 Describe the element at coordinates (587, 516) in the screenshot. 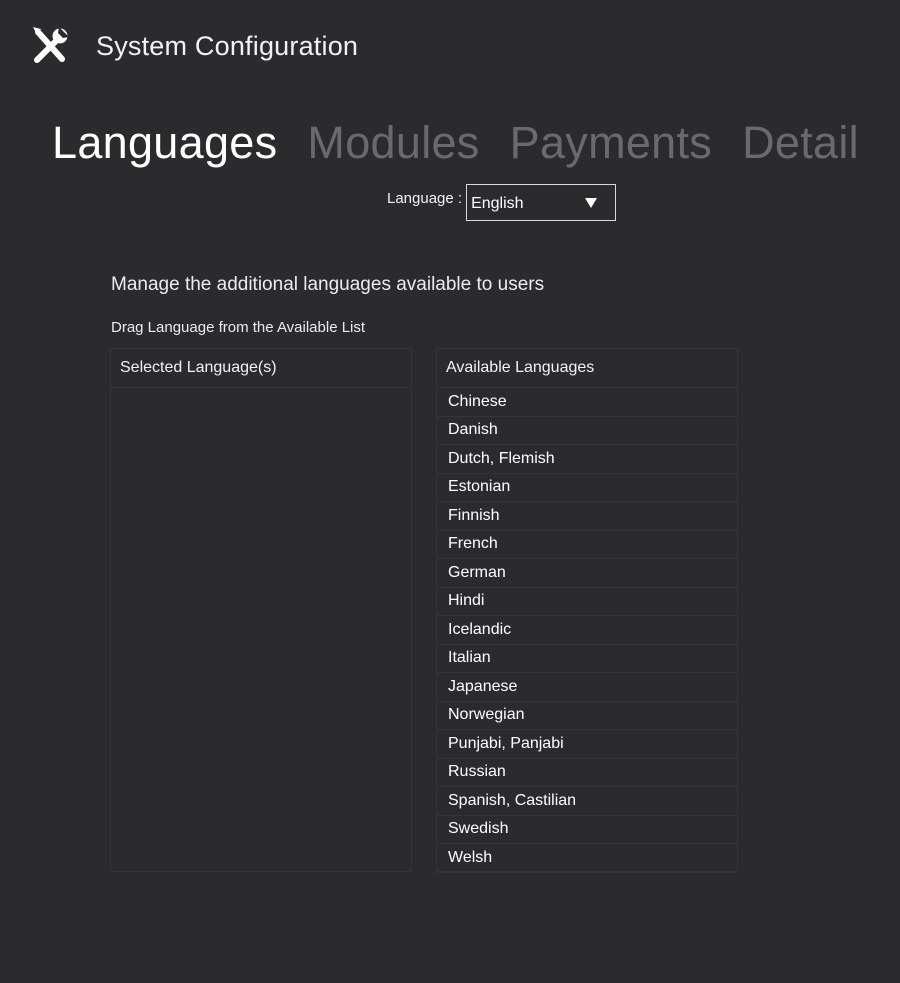

I see `list-item: Finnish` at that location.